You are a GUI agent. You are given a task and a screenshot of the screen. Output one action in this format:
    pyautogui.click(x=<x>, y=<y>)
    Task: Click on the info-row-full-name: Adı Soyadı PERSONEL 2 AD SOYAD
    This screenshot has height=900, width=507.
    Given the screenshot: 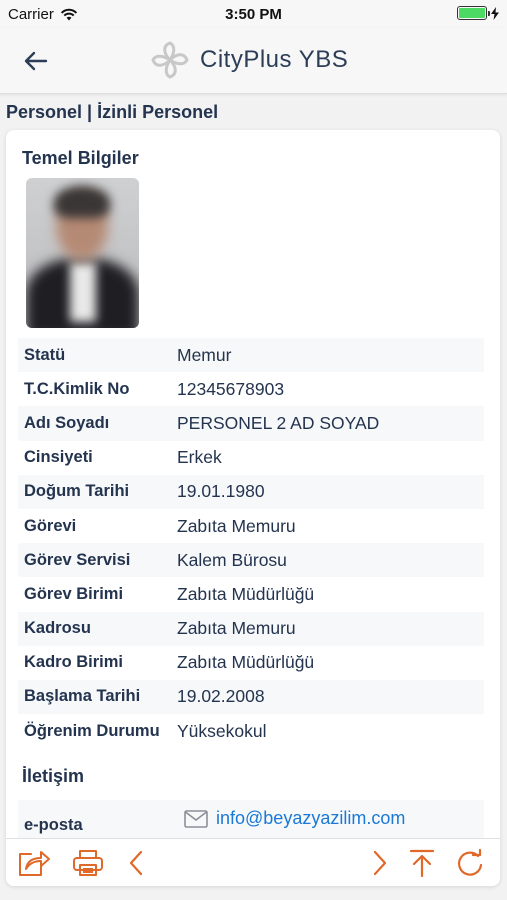 What is the action you would take?
    pyautogui.click(x=251, y=423)
    